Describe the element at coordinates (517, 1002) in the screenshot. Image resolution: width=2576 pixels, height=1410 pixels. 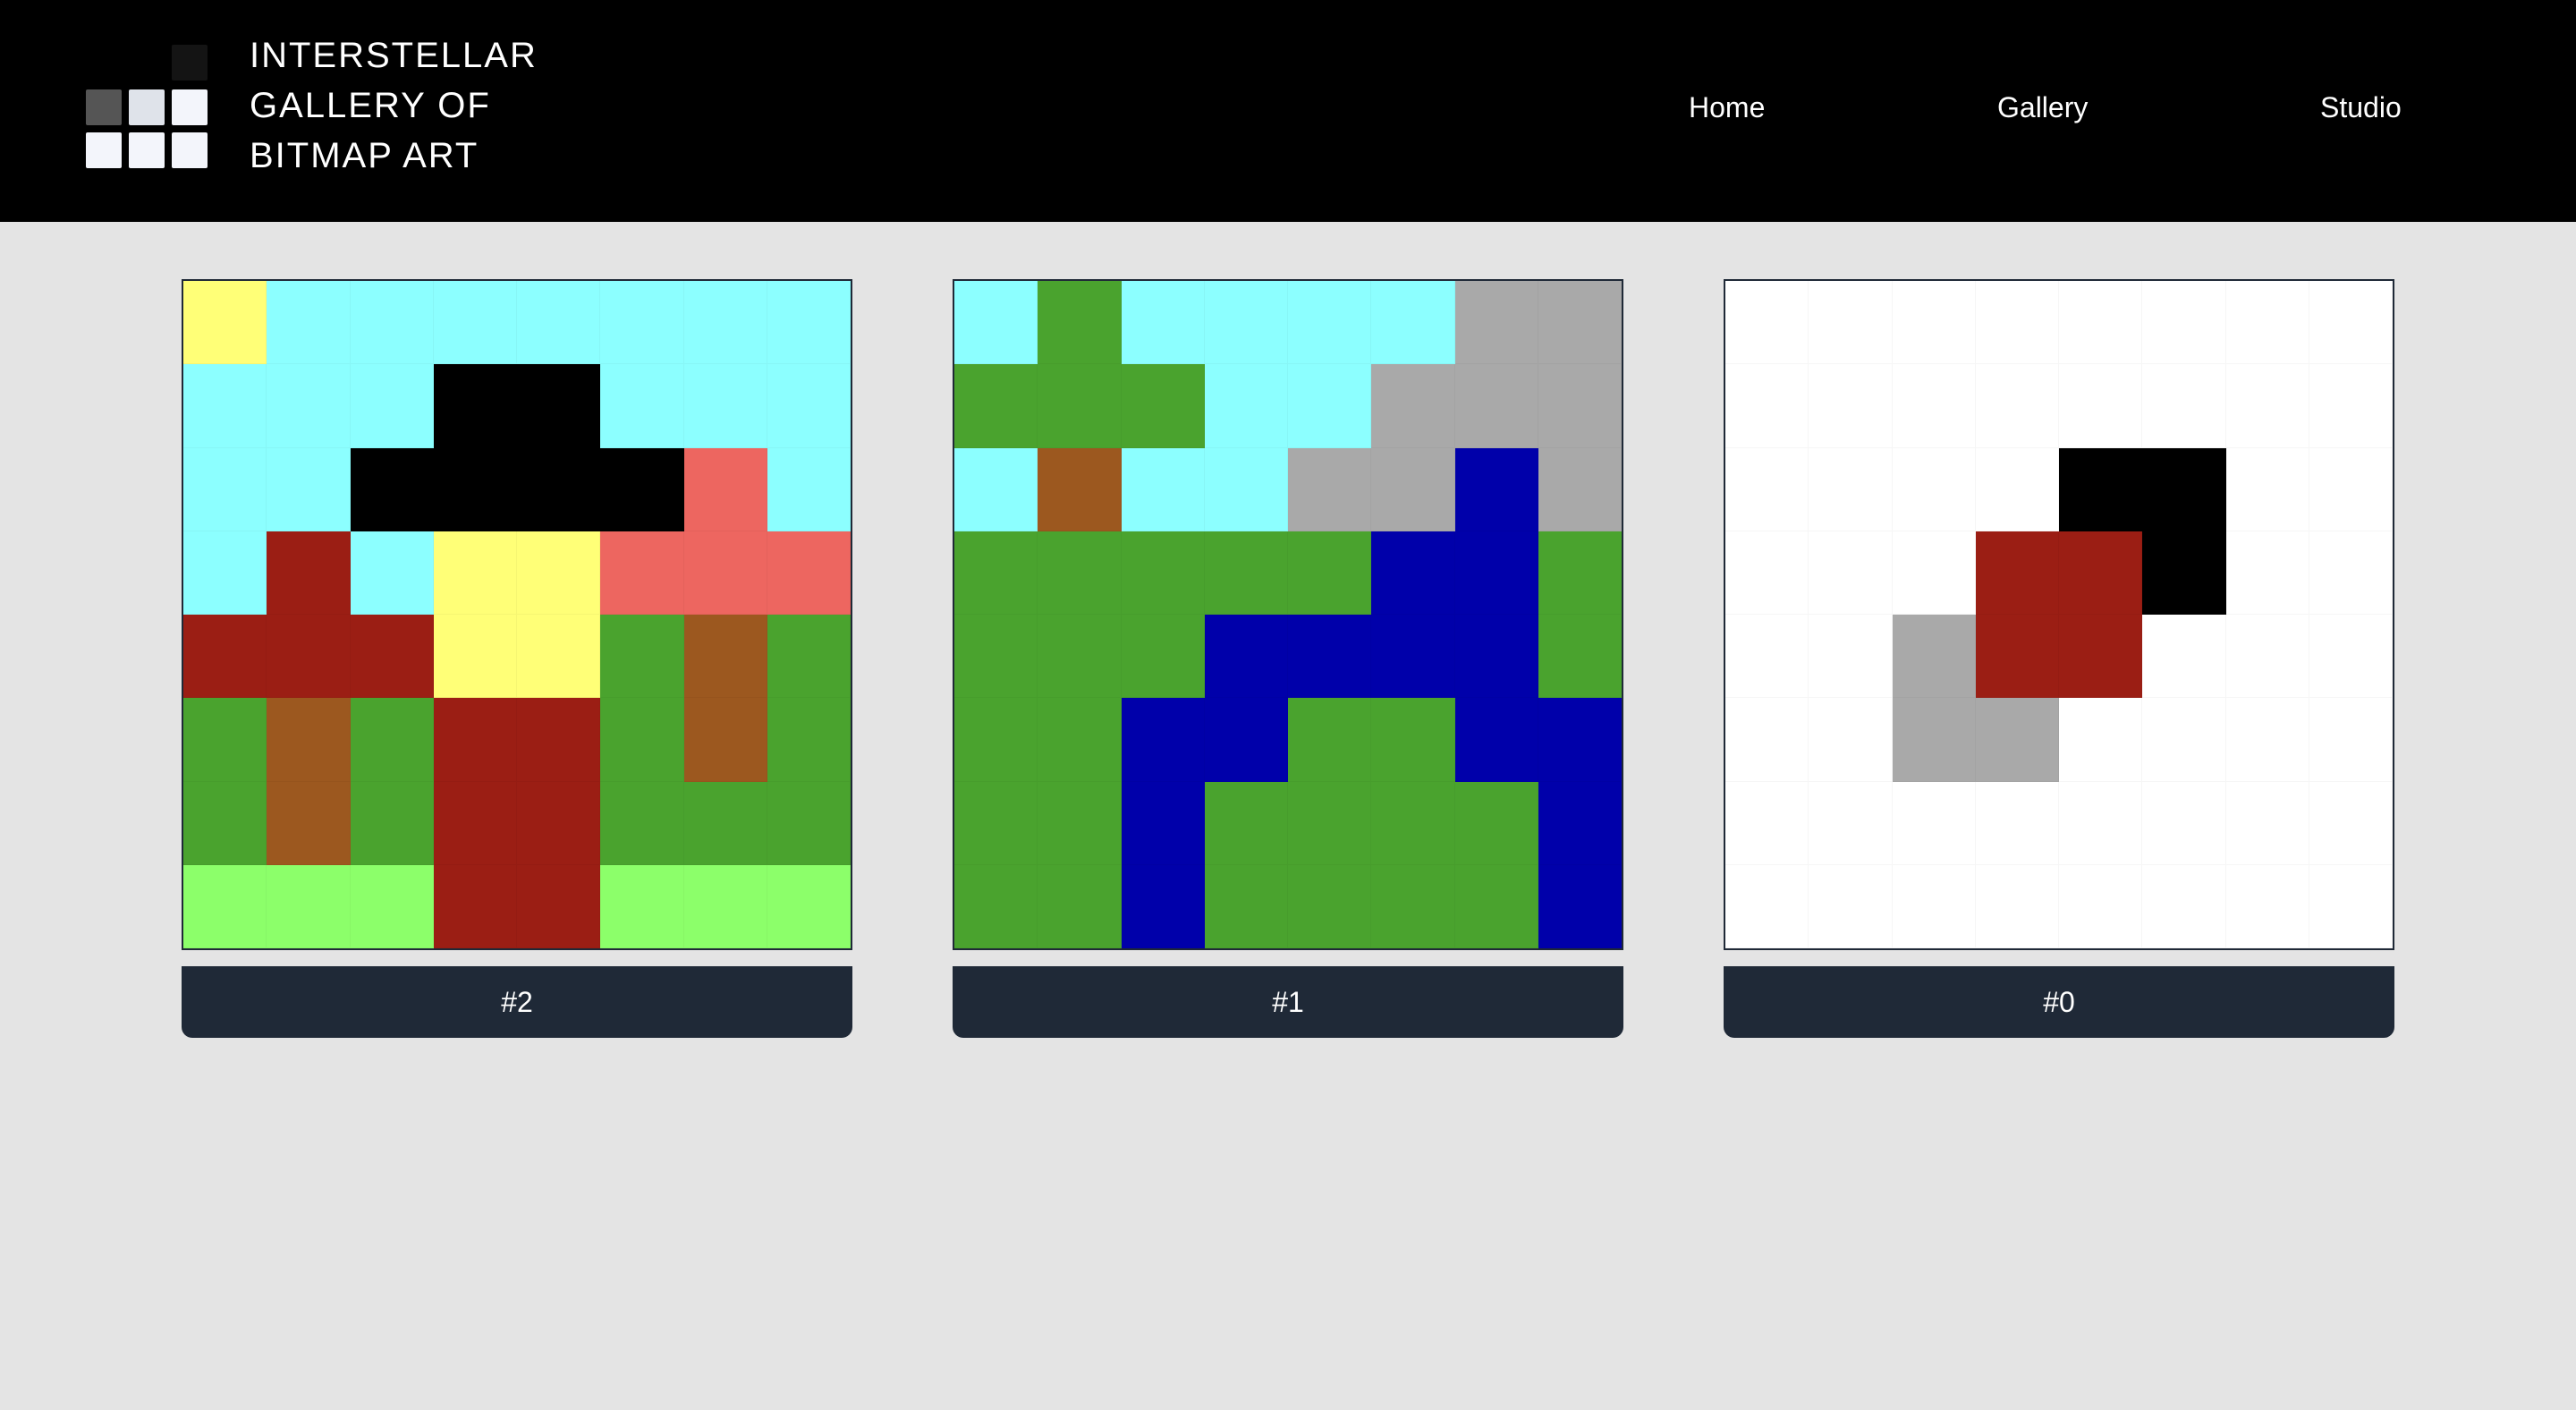
I see `artwork-caption-button: #2` at that location.